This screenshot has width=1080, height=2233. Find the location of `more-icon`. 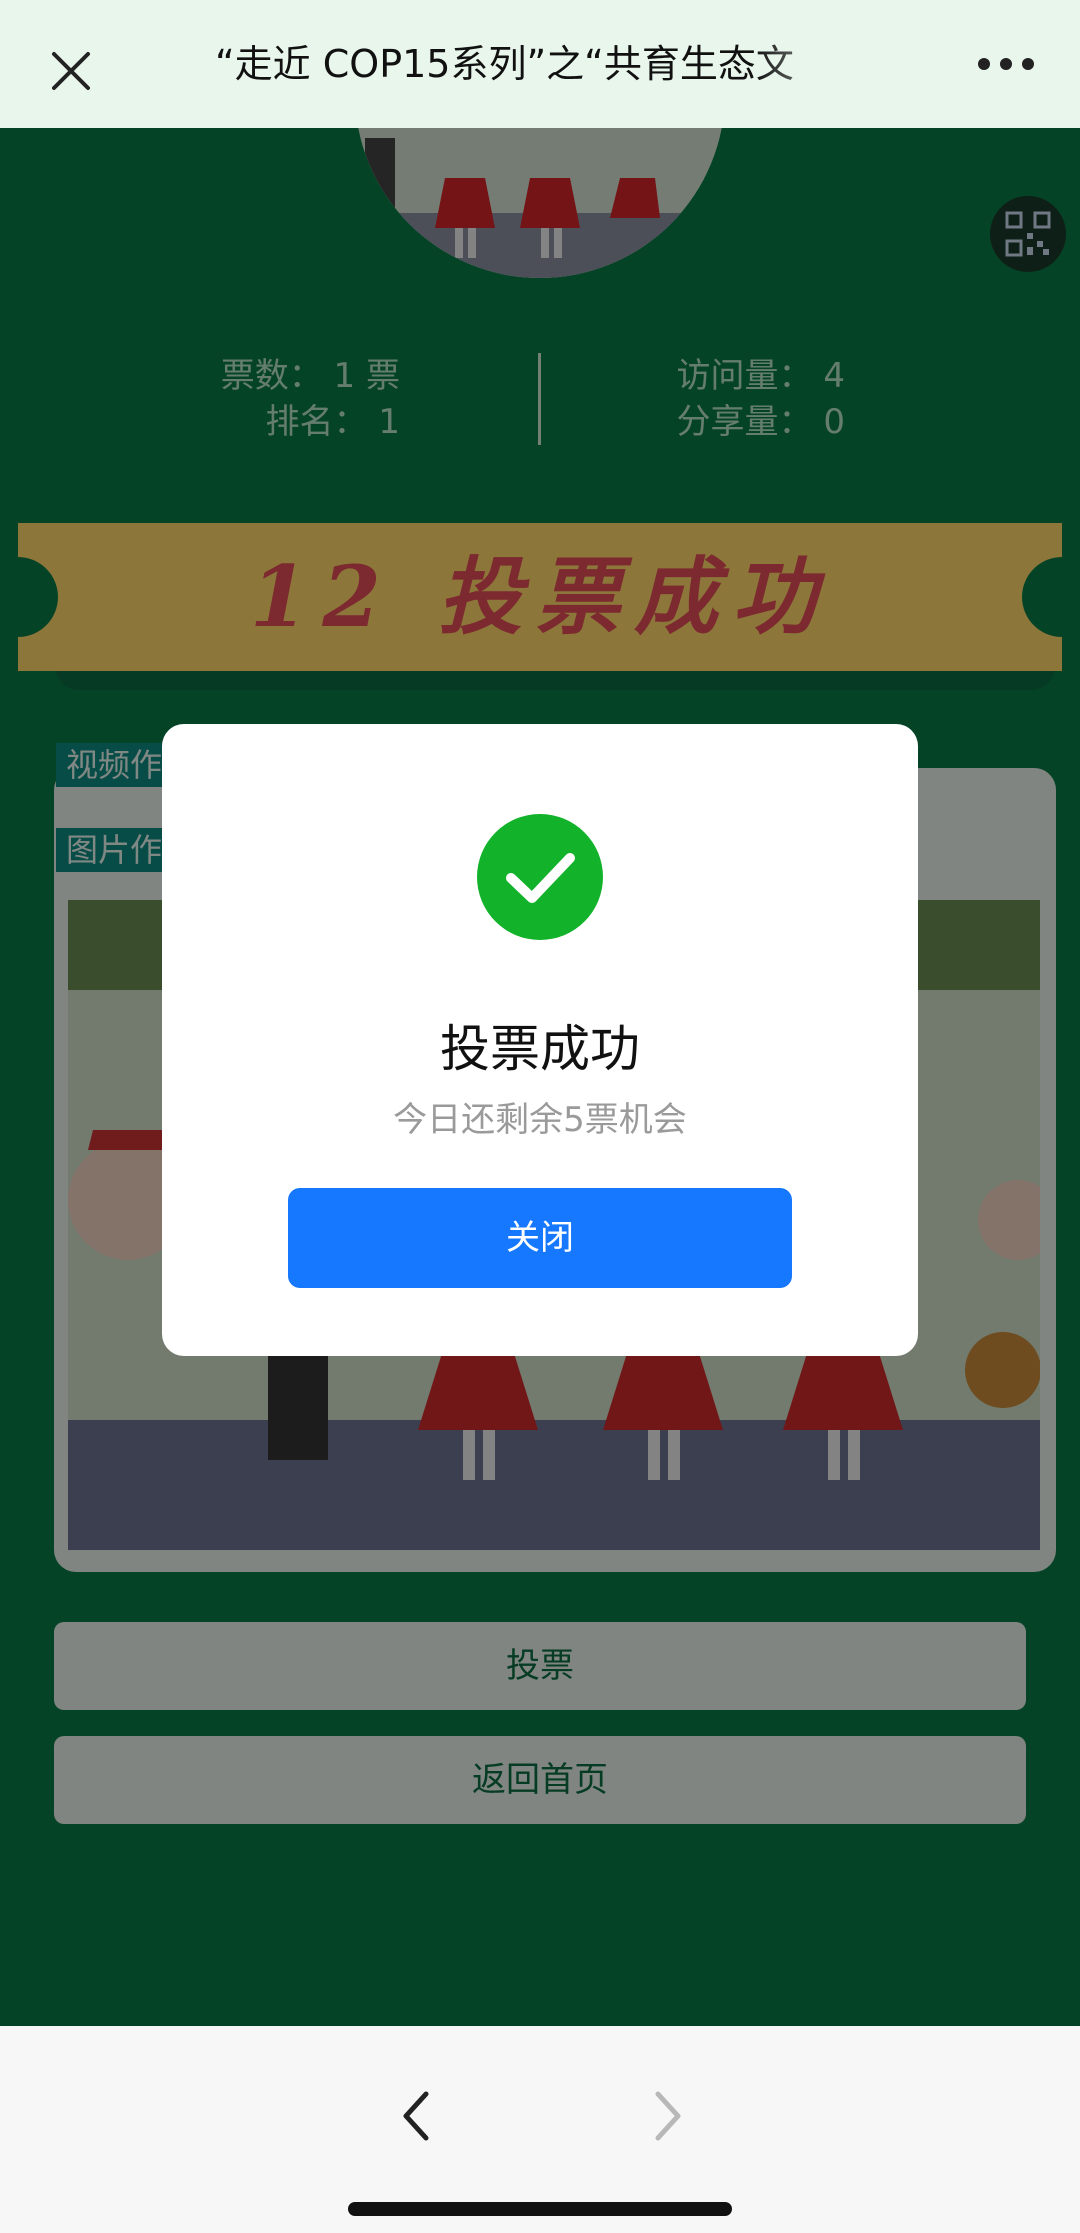

more-icon is located at coordinates (1006, 64).